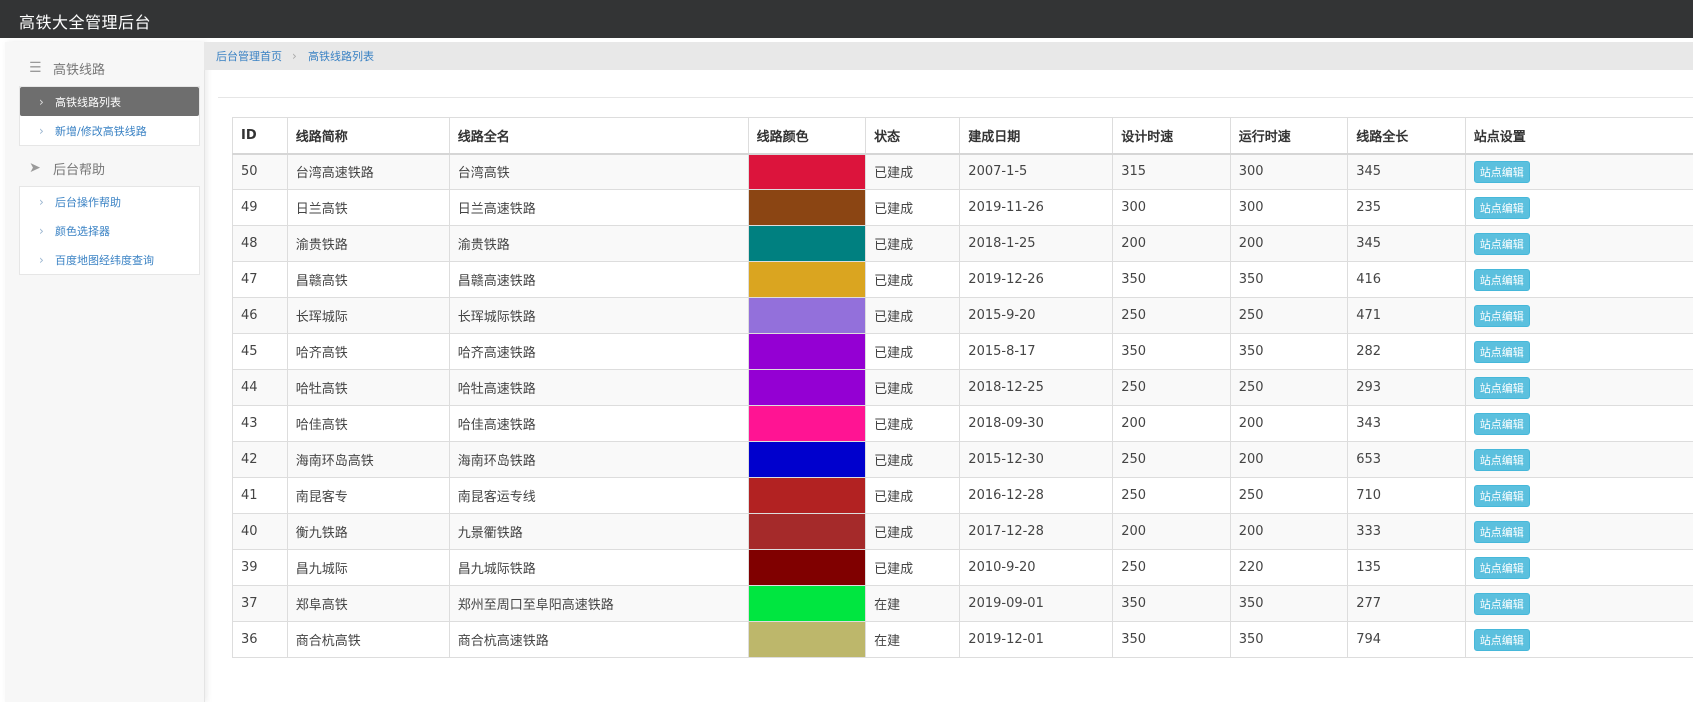  Describe the element at coordinates (963, 424) in the screenshot. I see `table-row: 43哈佳高铁哈佳高速铁路已建成2018-09-30200200343站点编辑` at that location.